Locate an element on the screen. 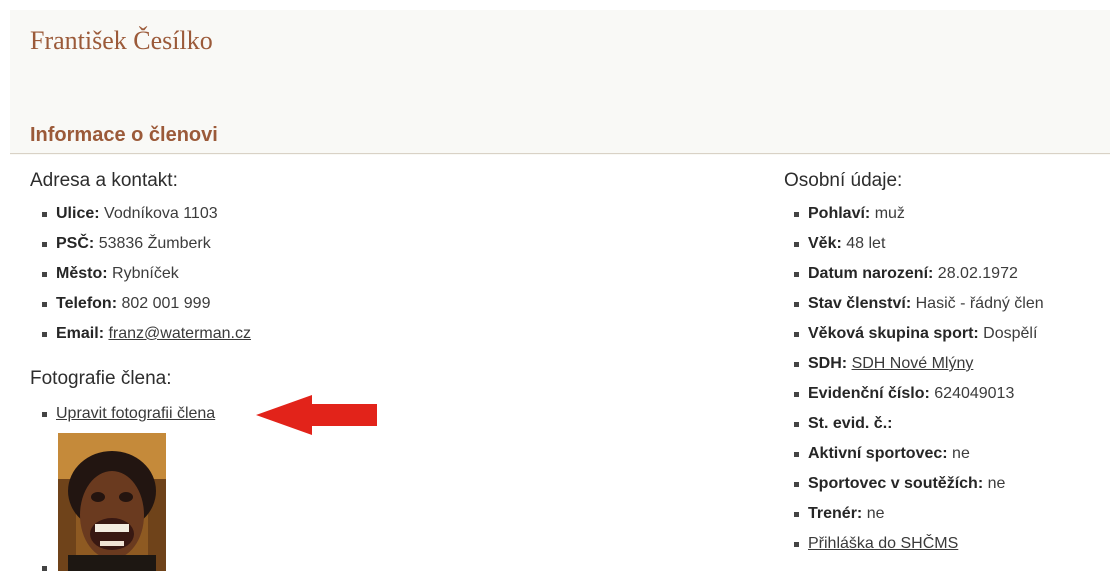 This screenshot has width=1110, height=571. sport-age-group-value: Dospělí is located at coordinates (1010, 333).